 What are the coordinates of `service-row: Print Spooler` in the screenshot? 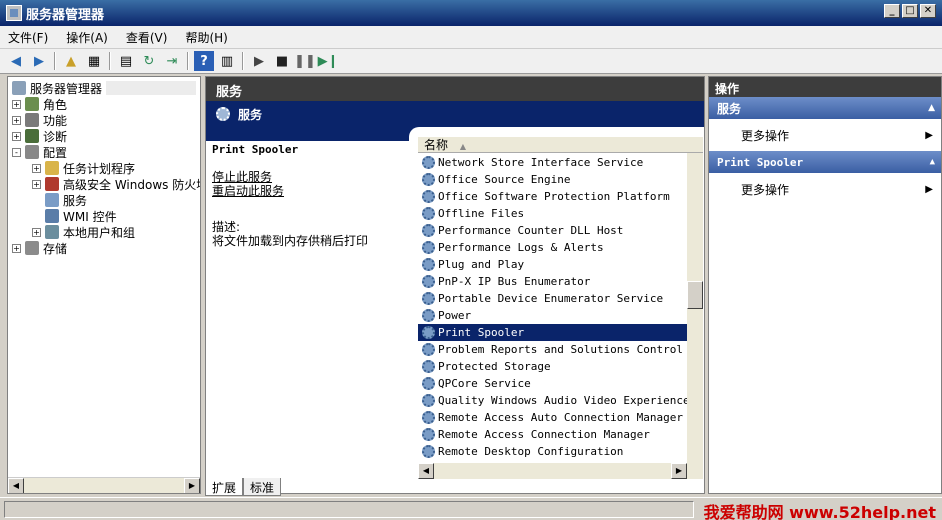 It's located at (552, 332).